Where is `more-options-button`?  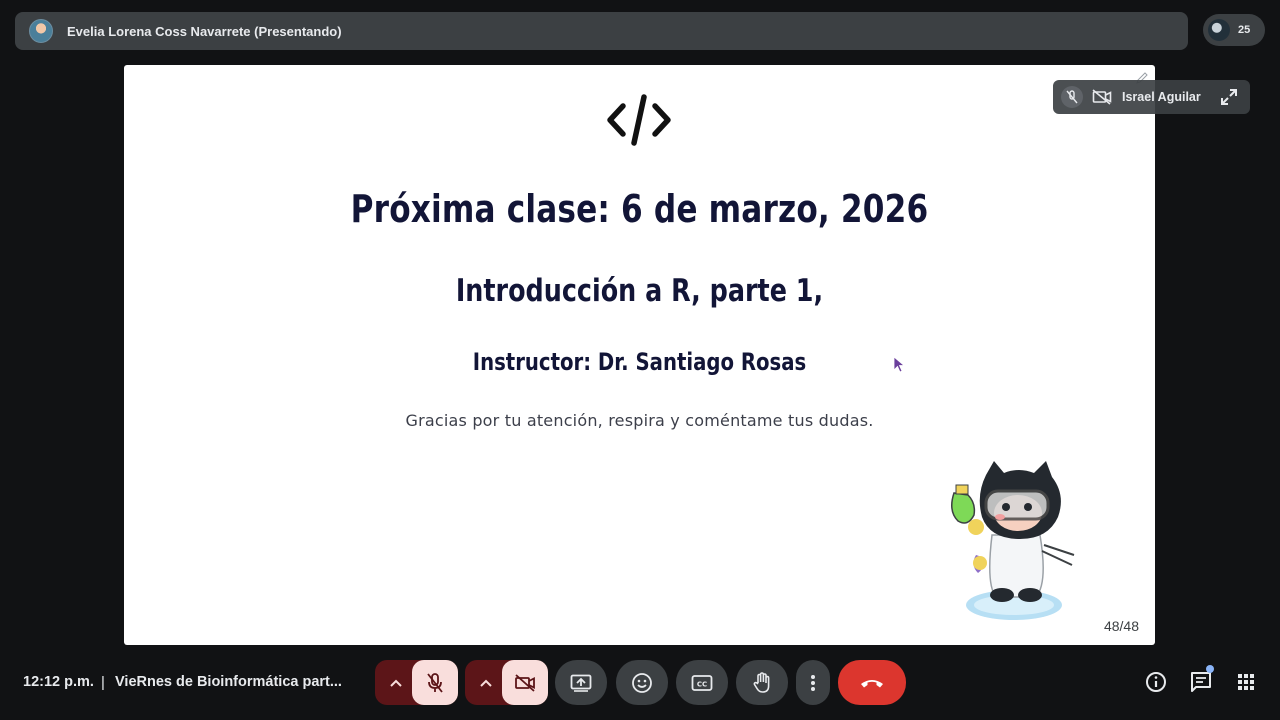
more-options-button is located at coordinates (813, 682).